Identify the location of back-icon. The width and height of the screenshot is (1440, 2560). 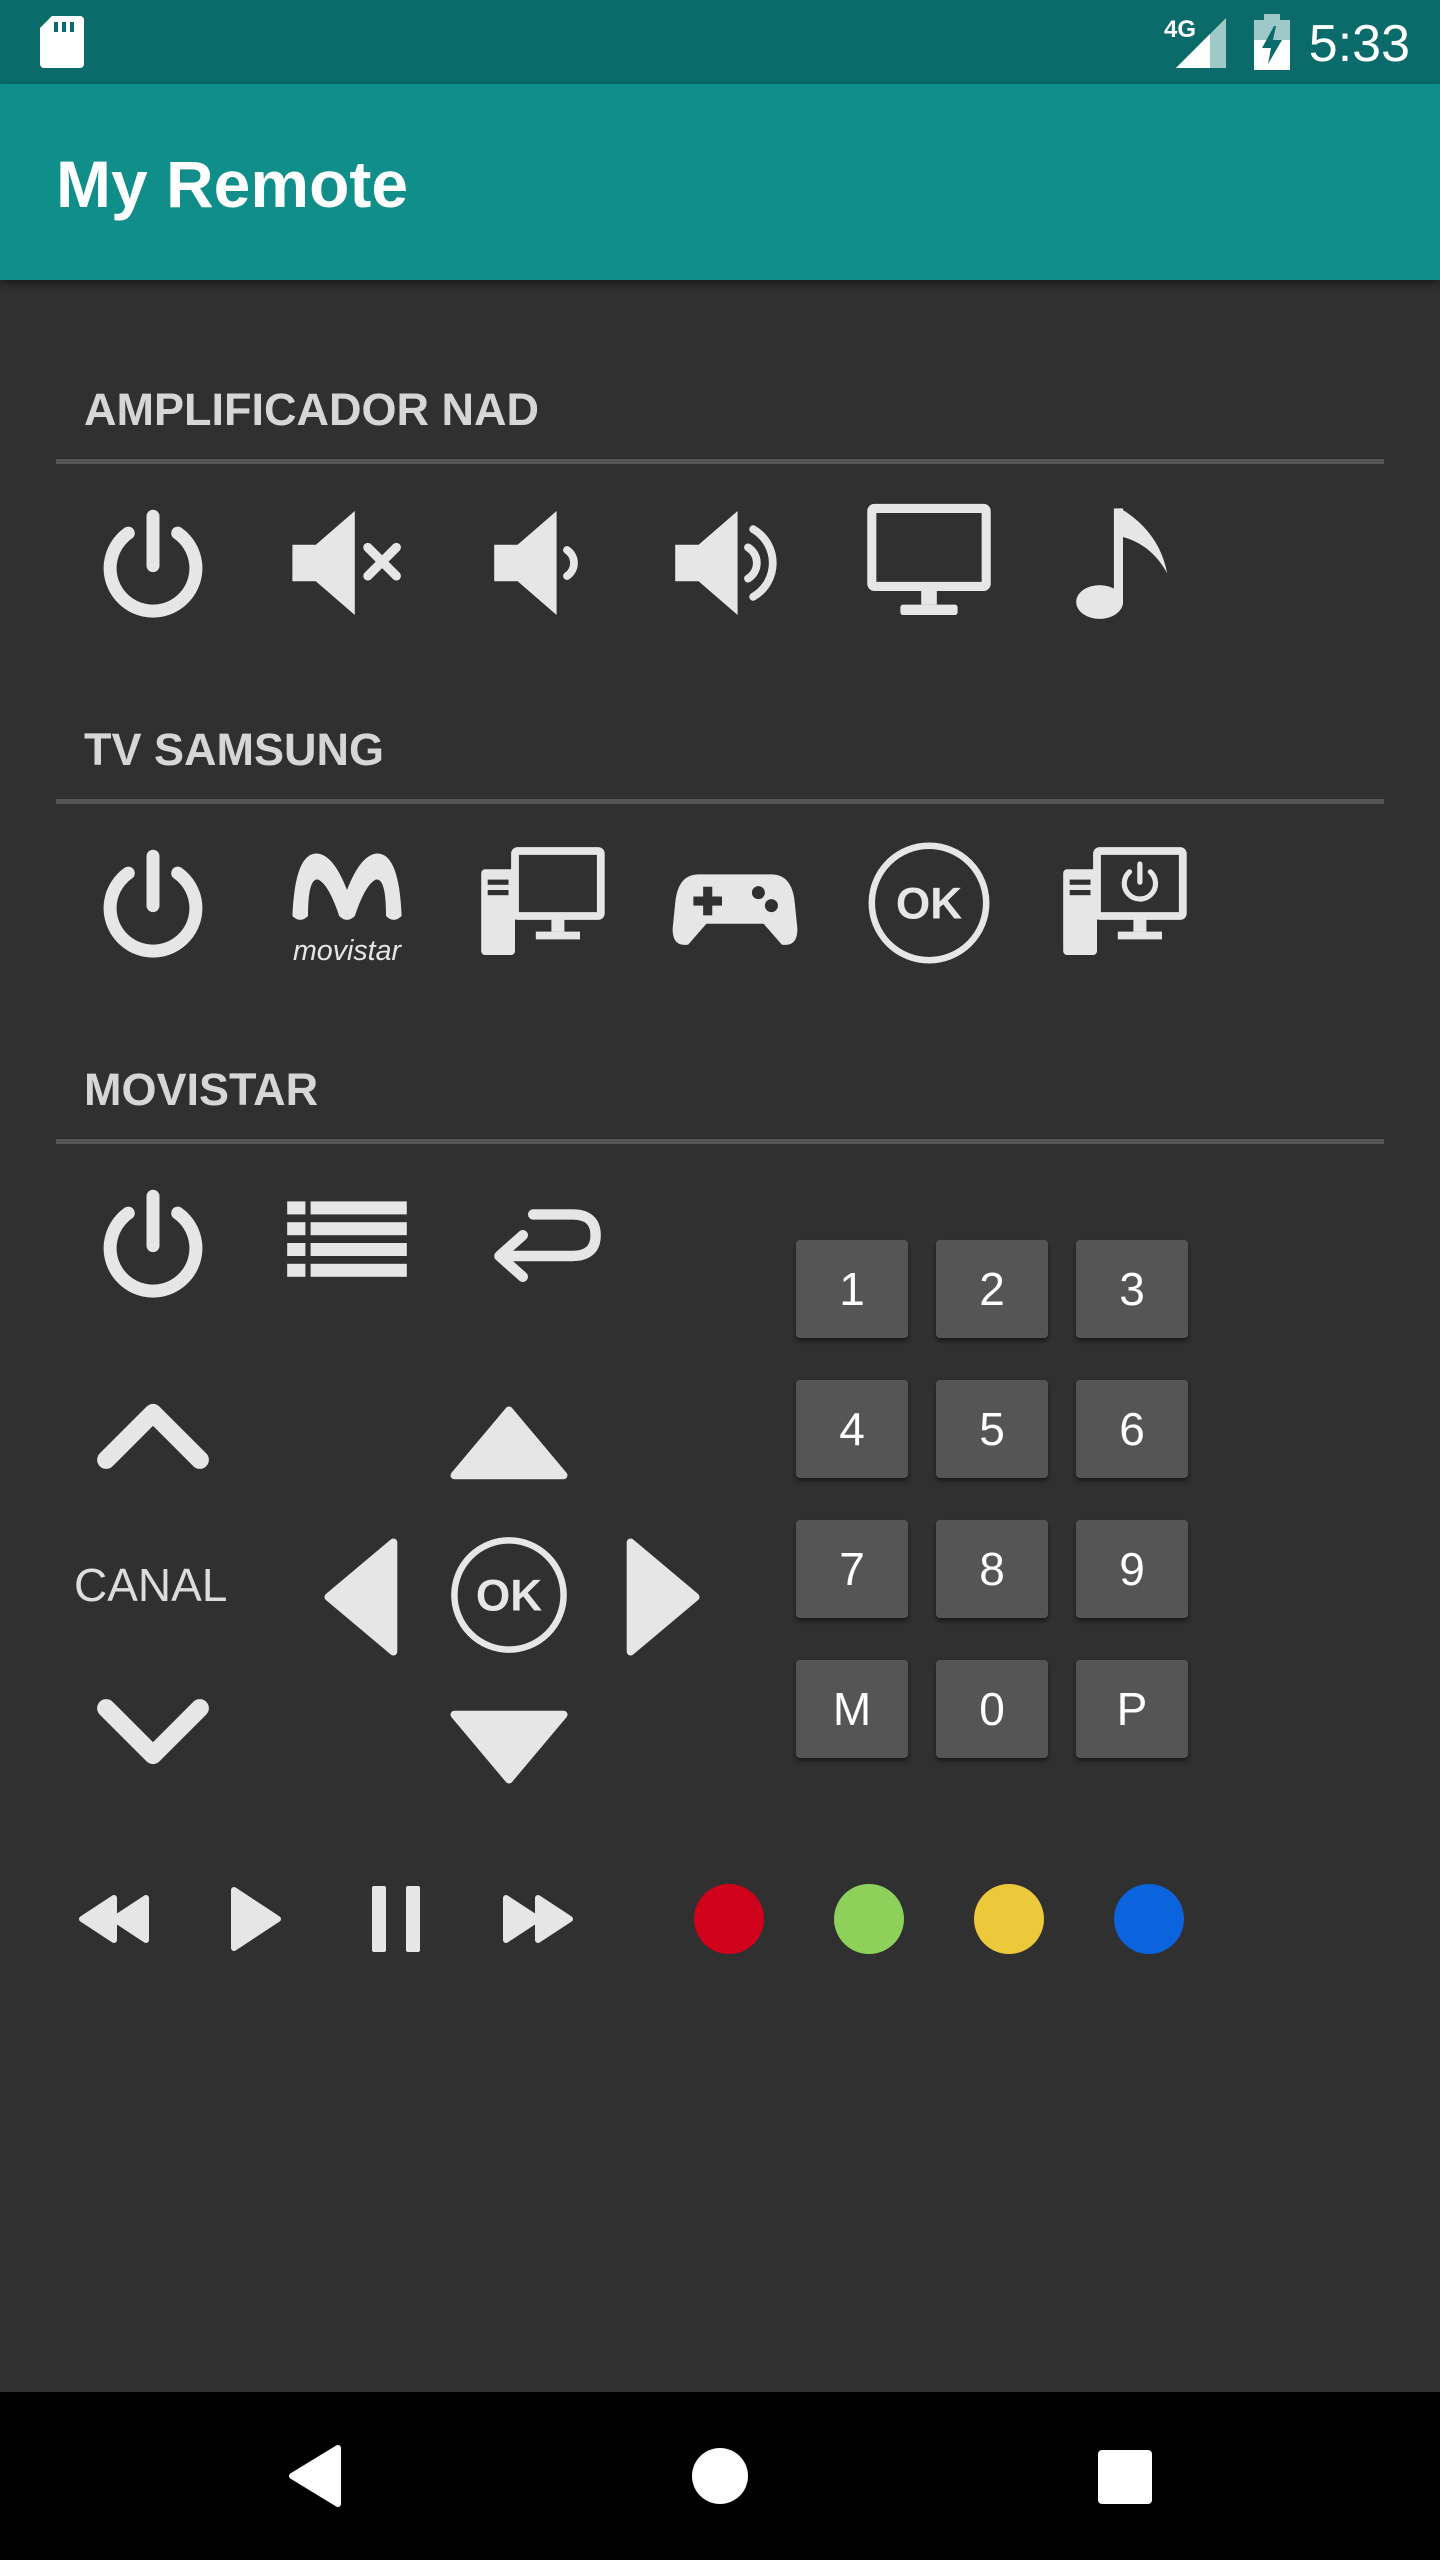
(315, 2476).